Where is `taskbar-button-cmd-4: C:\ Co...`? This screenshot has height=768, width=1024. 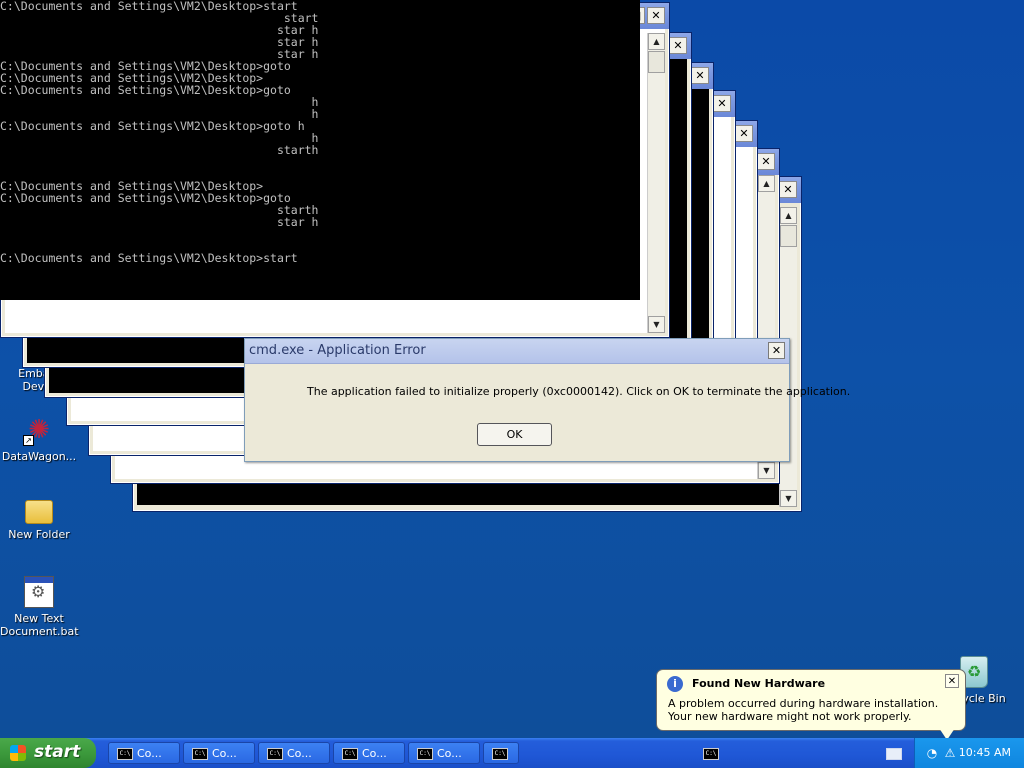 taskbar-button-cmd-4: C:\ Co... is located at coordinates (369, 753).